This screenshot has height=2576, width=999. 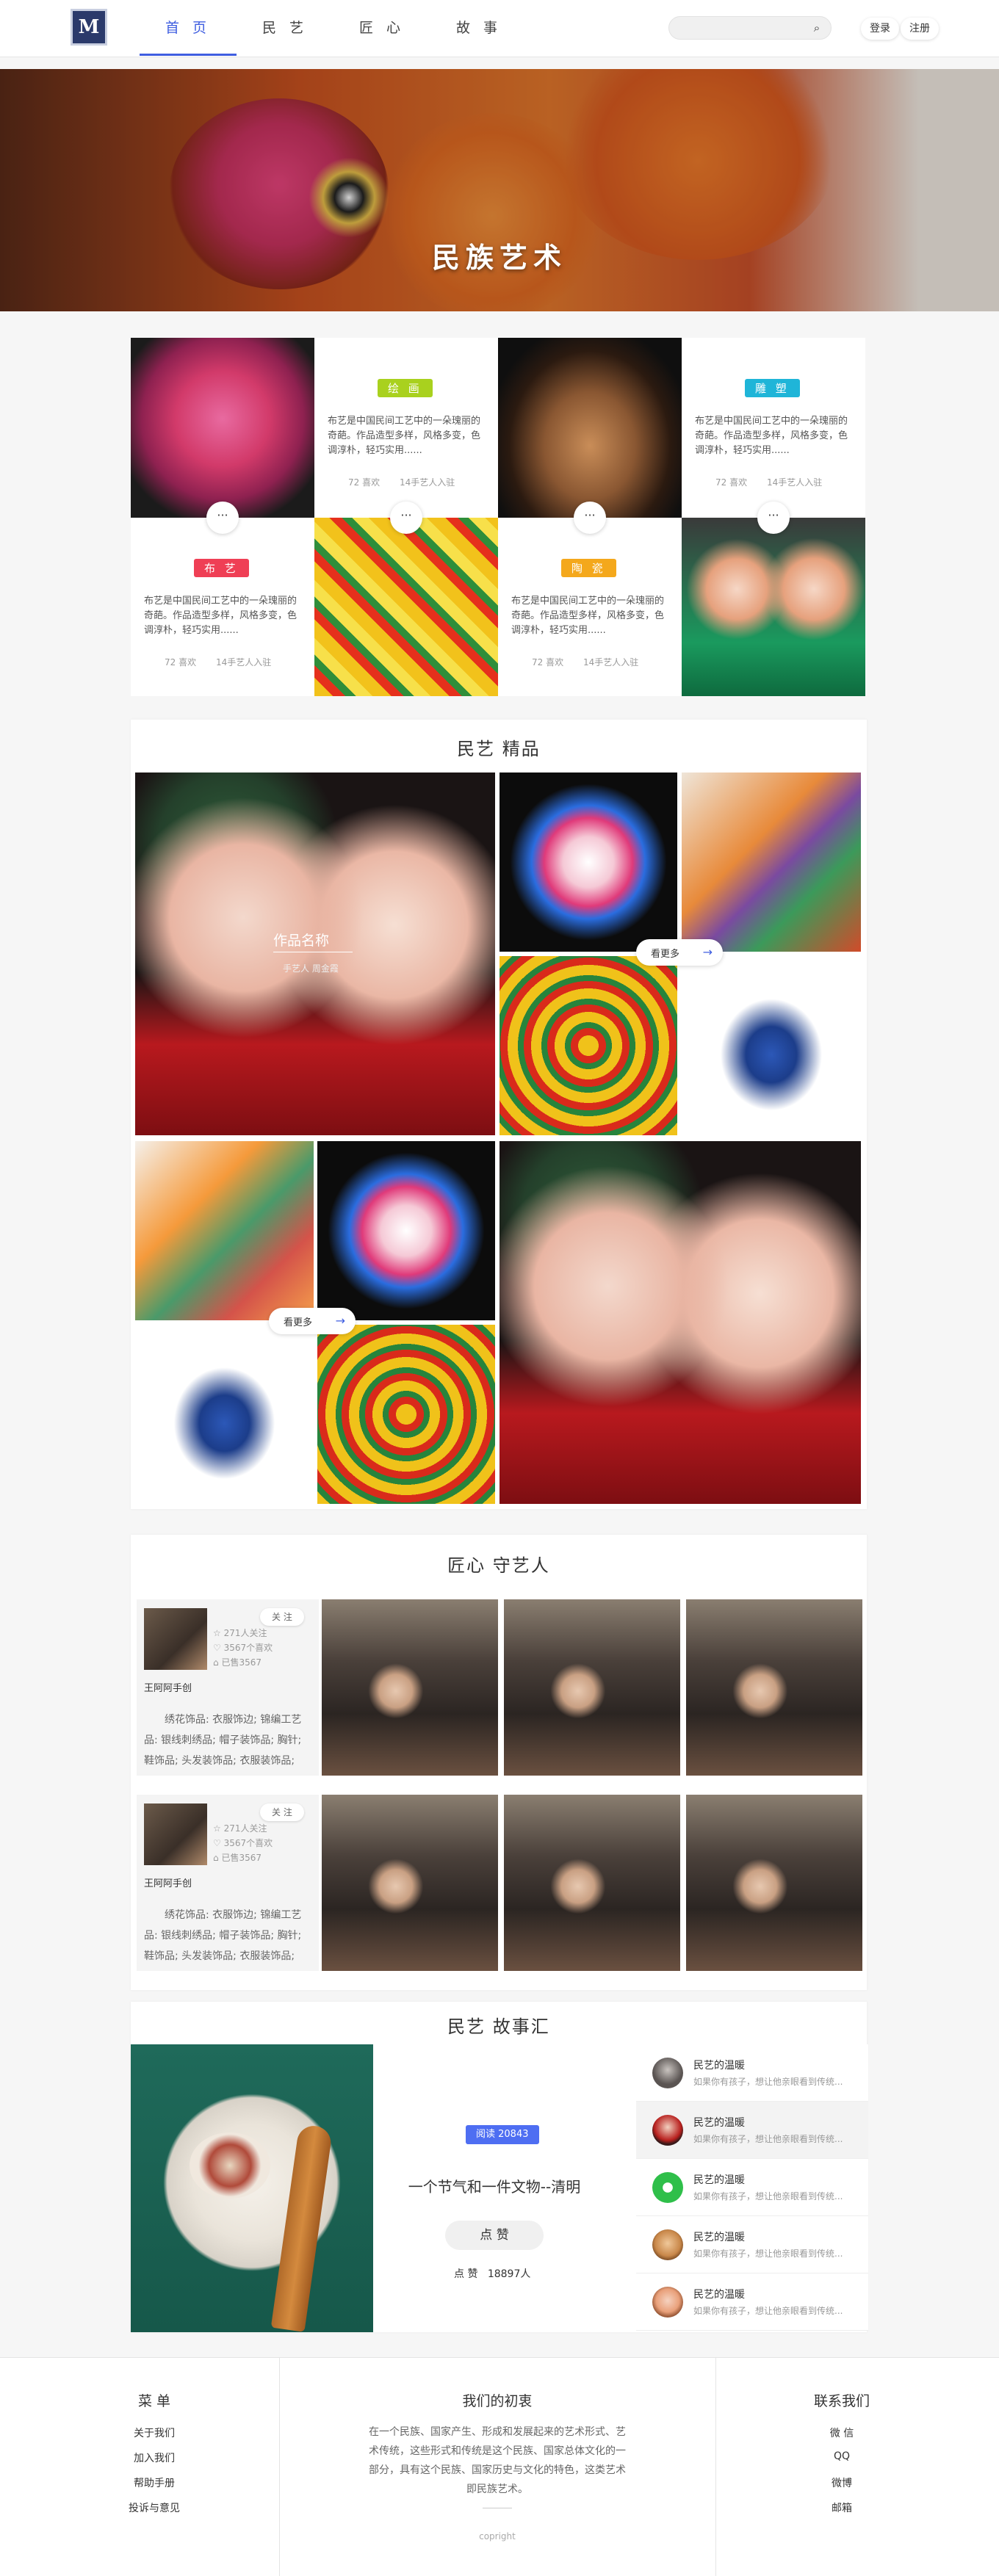 I want to click on nav-stories: 故 事, so click(x=478, y=28).